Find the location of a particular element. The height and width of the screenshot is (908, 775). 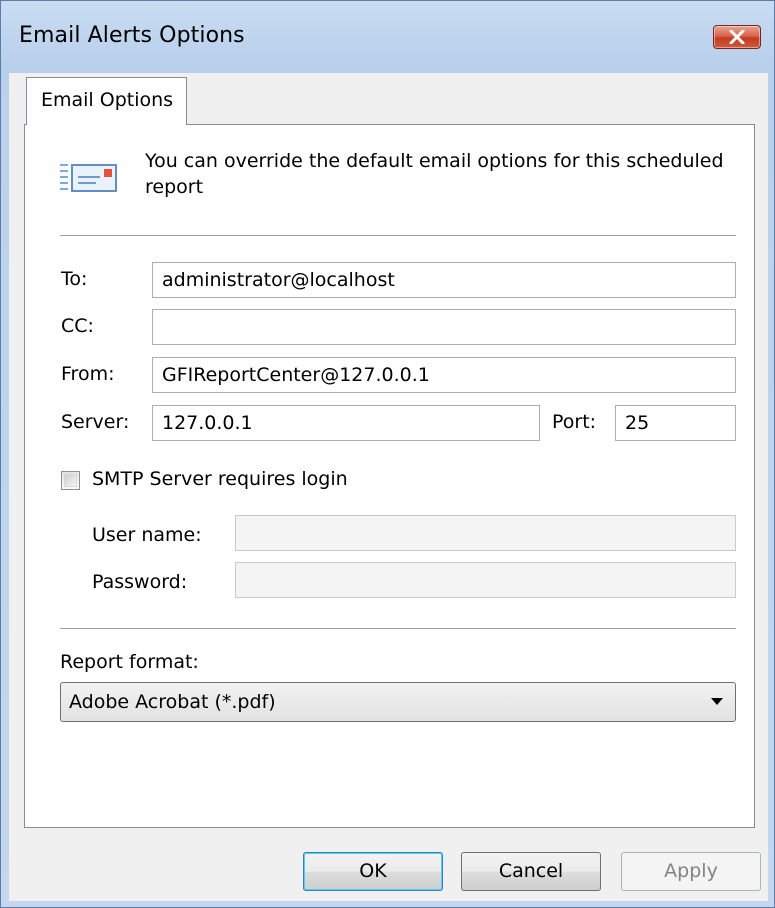

ok-button: OK is located at coordinates (373, 871).